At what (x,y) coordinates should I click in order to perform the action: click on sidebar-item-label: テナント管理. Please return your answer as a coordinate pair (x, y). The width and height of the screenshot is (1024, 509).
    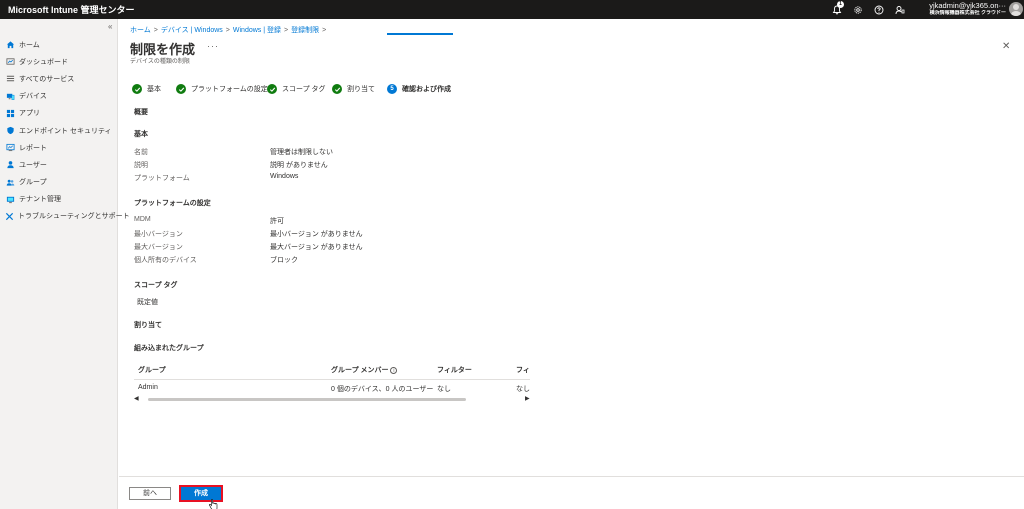
    Looking at the image, I should click on (40, 200).